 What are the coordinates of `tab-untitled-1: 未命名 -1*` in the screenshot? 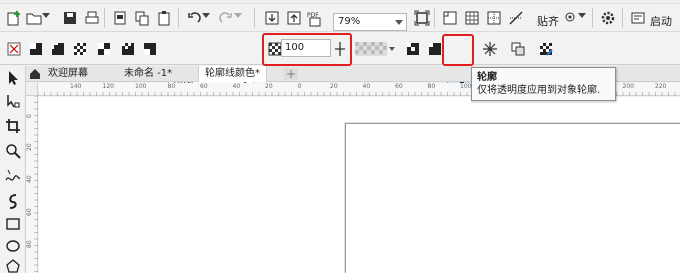 It's located at (148, 74).